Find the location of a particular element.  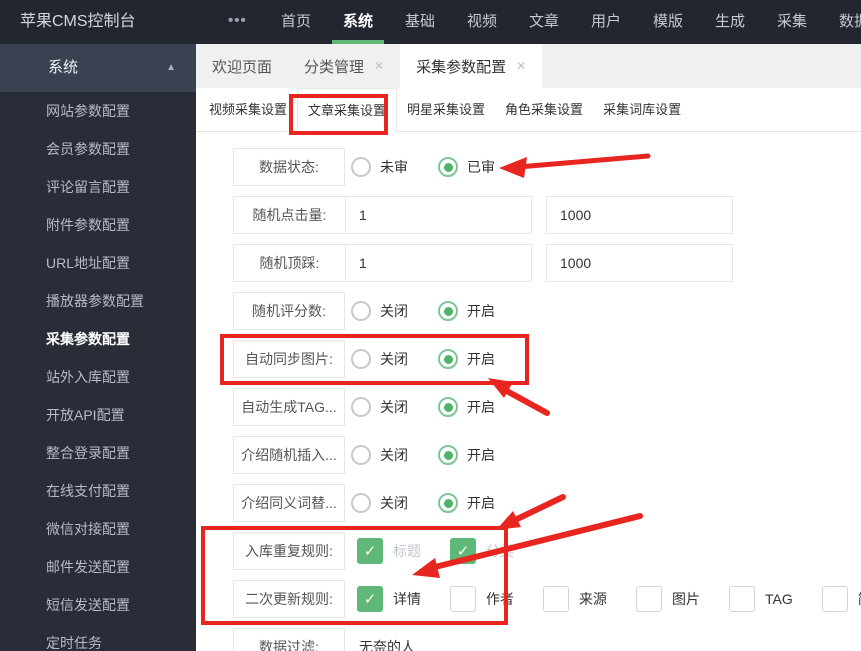

subtab-3: 角色采集设置 is located at coordinates (544, 109).